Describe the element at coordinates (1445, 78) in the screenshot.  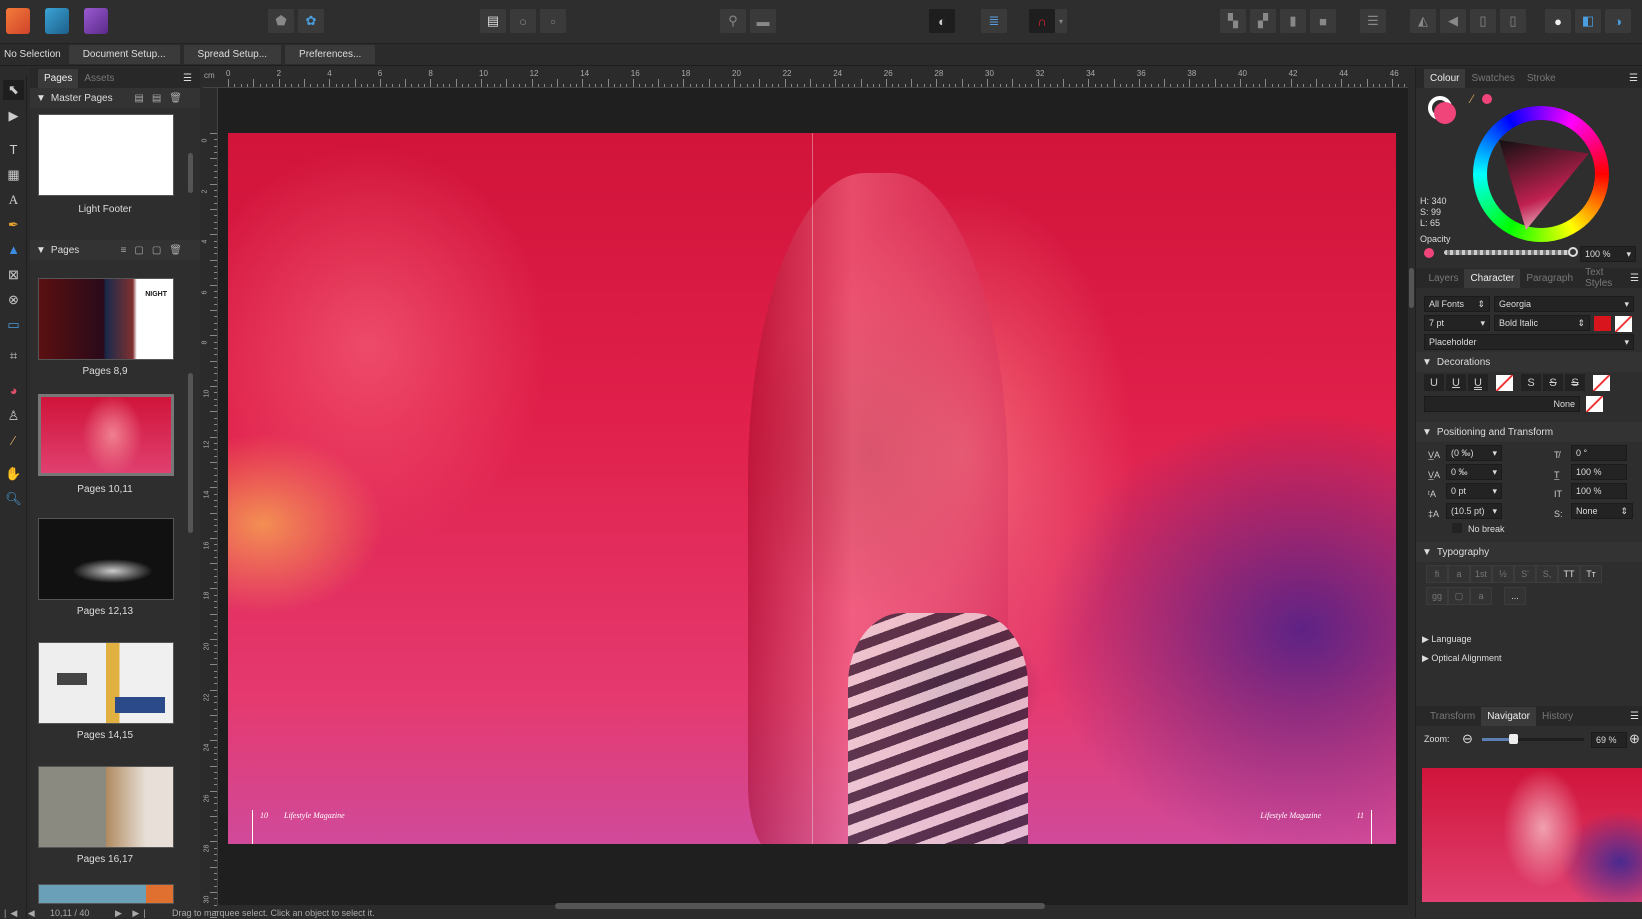
I see `tab-colour: Colour` at that location.